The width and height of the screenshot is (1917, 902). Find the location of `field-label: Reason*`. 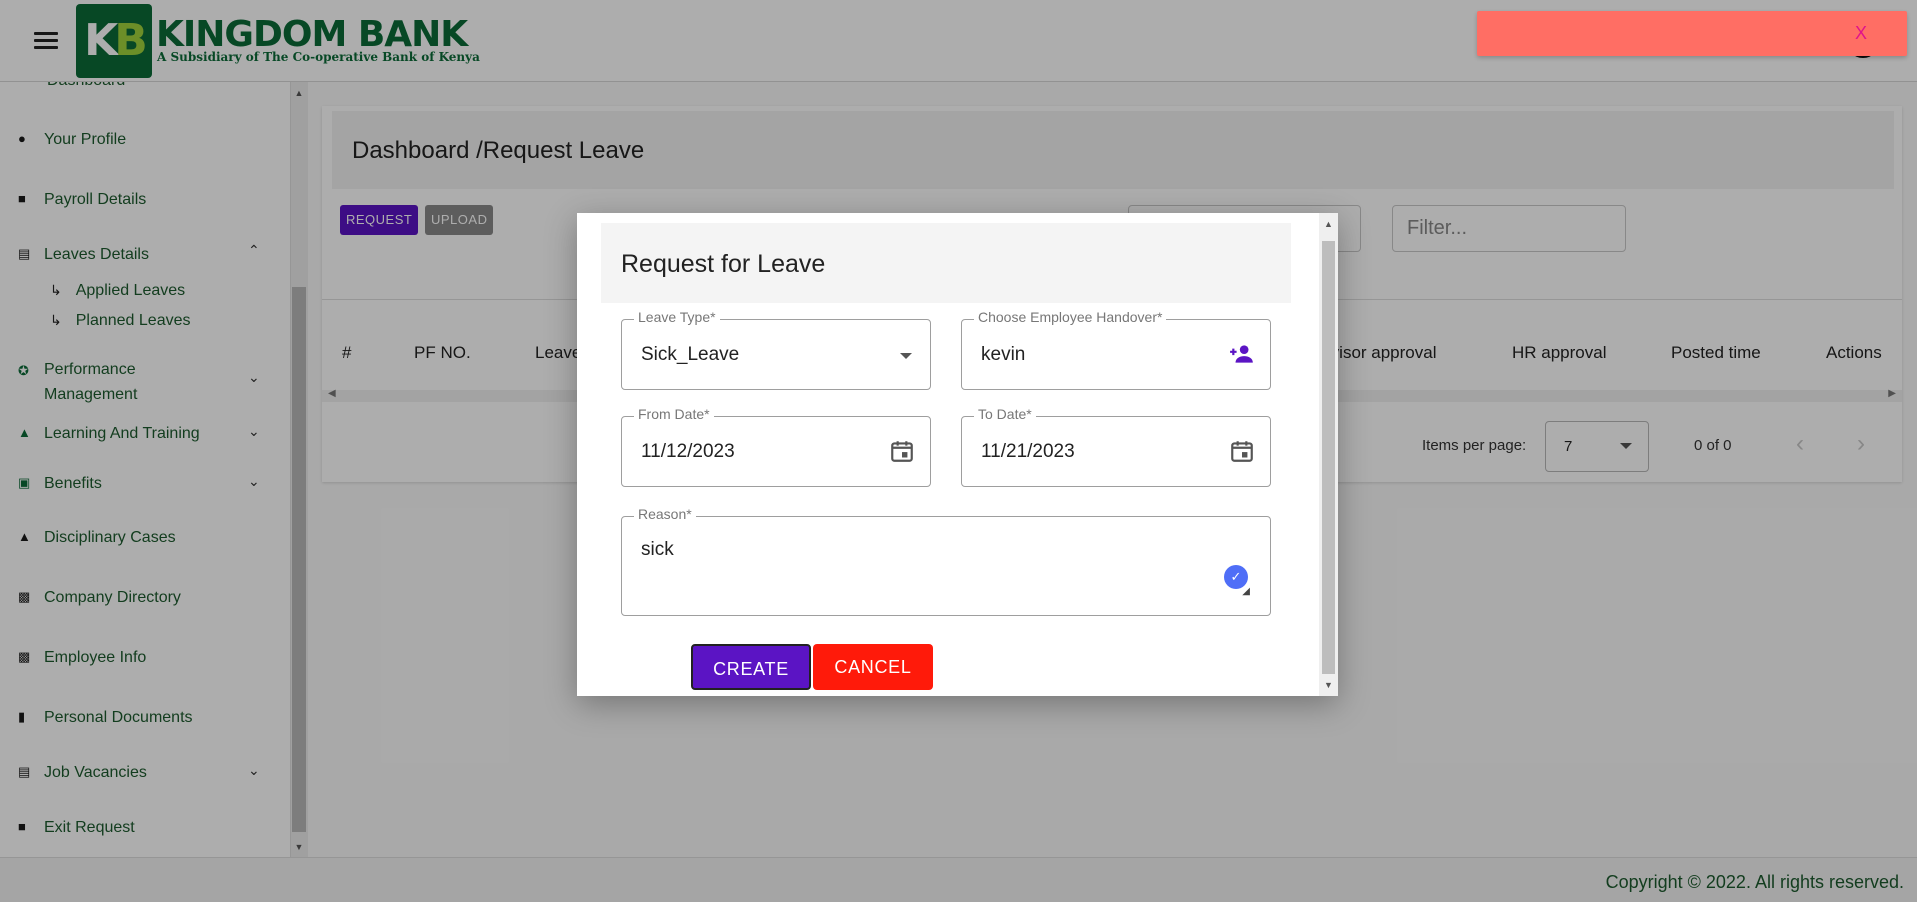

field-label: Reason* is located at coordinates (665, 514).